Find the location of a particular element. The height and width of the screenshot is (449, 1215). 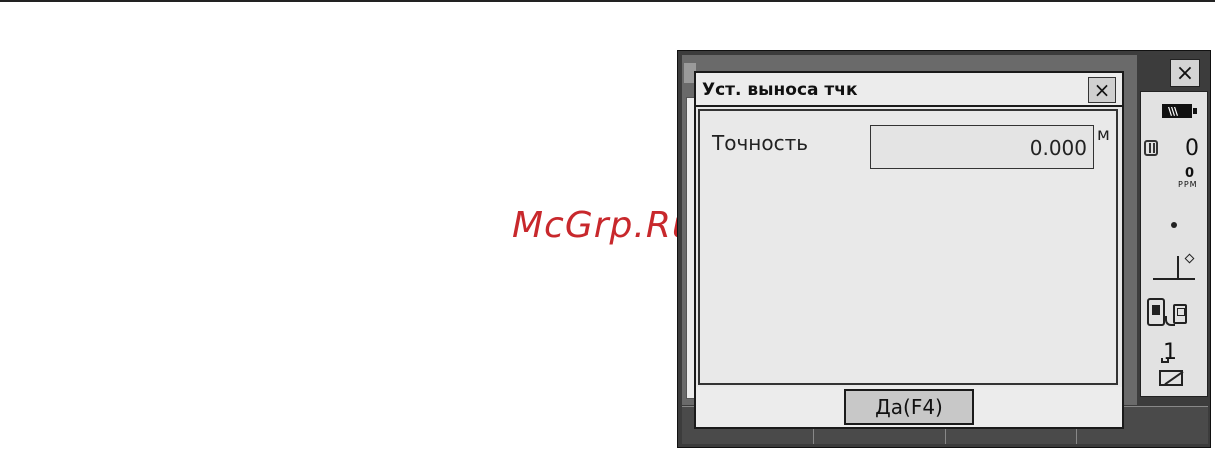

input-mode-value: 1 is located at coordinates (1170, 352).